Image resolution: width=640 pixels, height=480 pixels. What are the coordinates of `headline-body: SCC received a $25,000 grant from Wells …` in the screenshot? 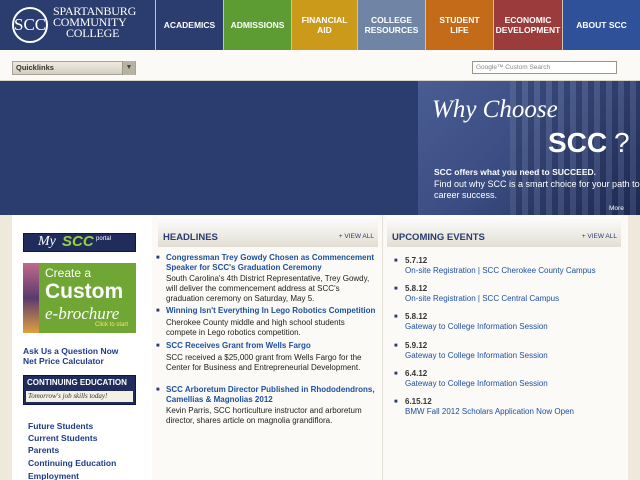 It's located at (264, 362).